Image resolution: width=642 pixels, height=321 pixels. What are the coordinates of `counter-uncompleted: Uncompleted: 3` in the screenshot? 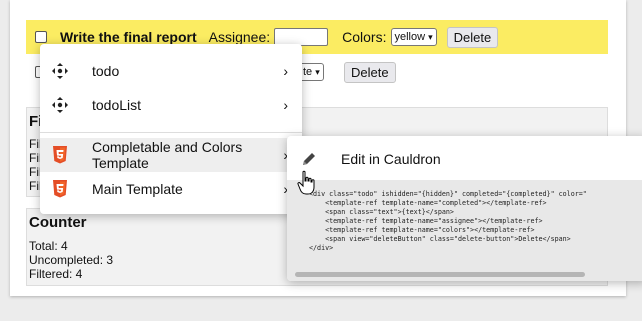 It's located at (71, 260).